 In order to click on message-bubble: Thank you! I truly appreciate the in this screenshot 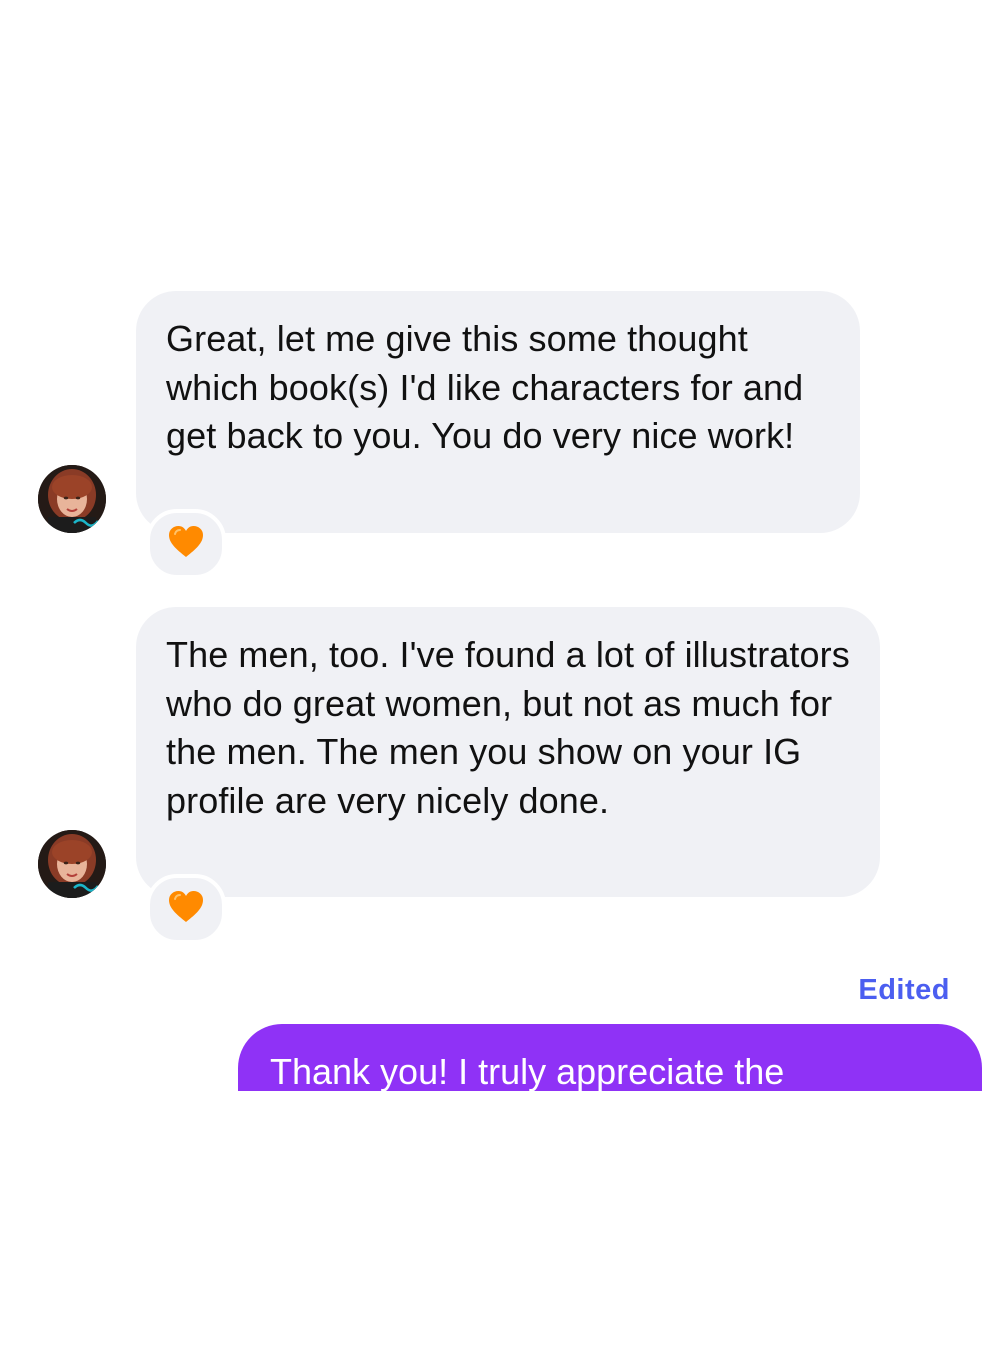, I will do `click(610, 1057)`.